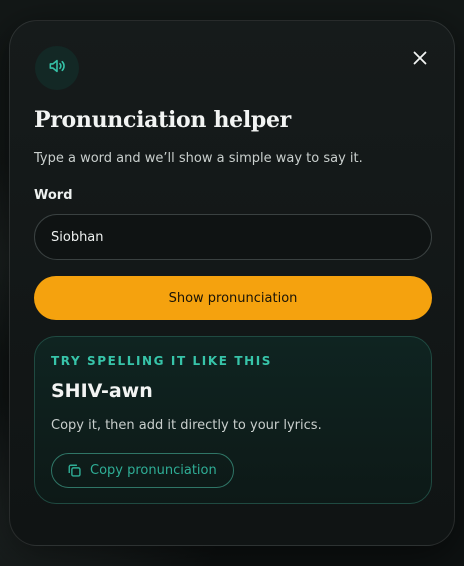 This screenshot has height=566, width=464. I want to click on dialog-title: Pronunciation helper, so click(162, 120).